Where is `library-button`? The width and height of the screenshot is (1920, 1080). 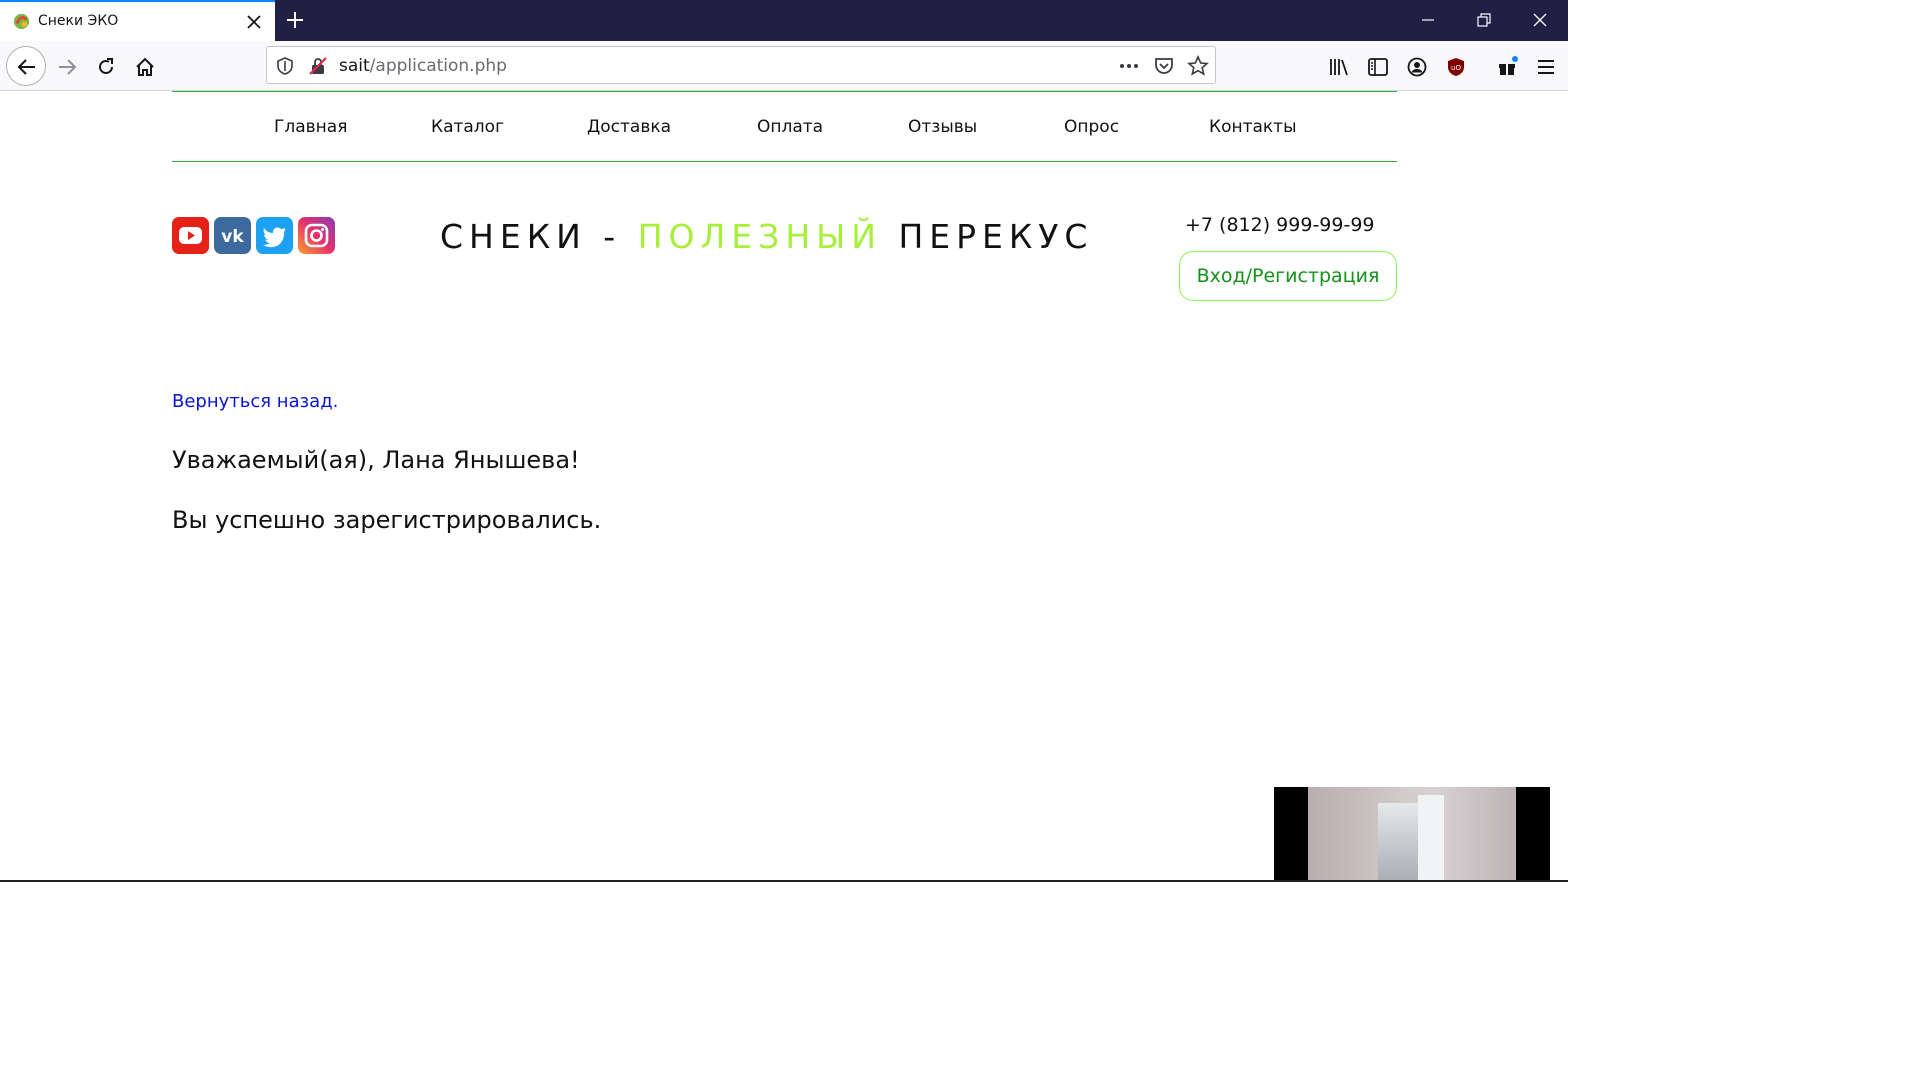 library-button is located at coordinates (1338, 66).